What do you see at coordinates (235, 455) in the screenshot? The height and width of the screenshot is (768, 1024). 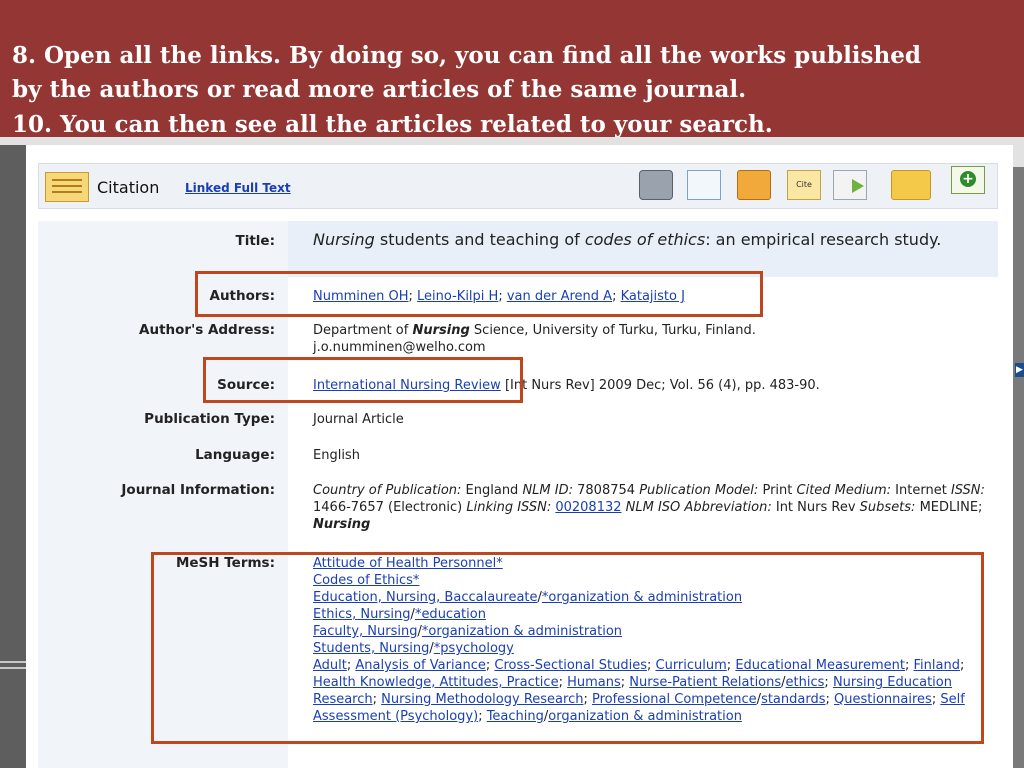 I see `language-label: Language:` at bounding box center [235, 455].